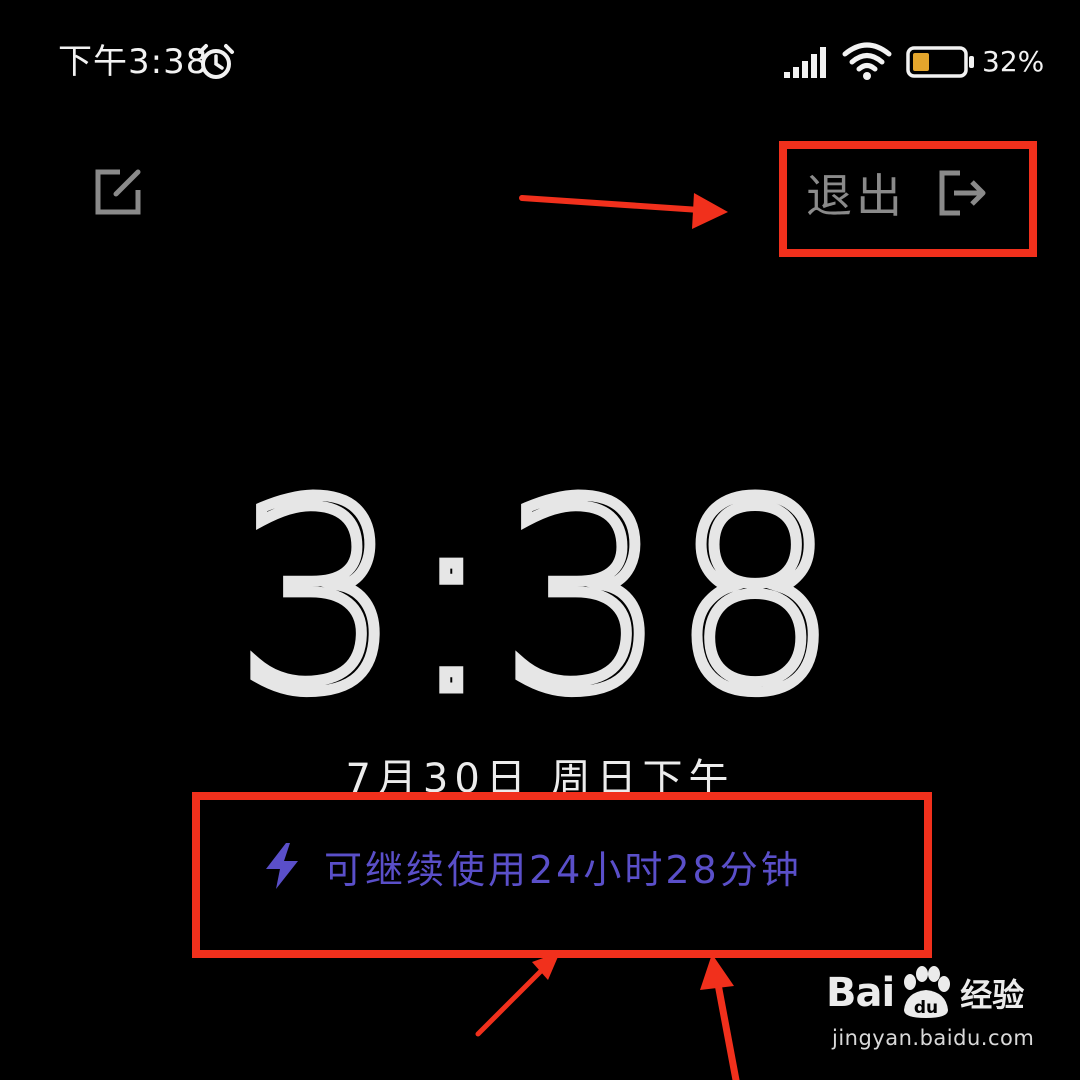 This screenshot has height=1080, width=1080. What do you see at coordinates (940, 62) in the screenshot?
I see `battery-icon` at bounding box center [940, 62].